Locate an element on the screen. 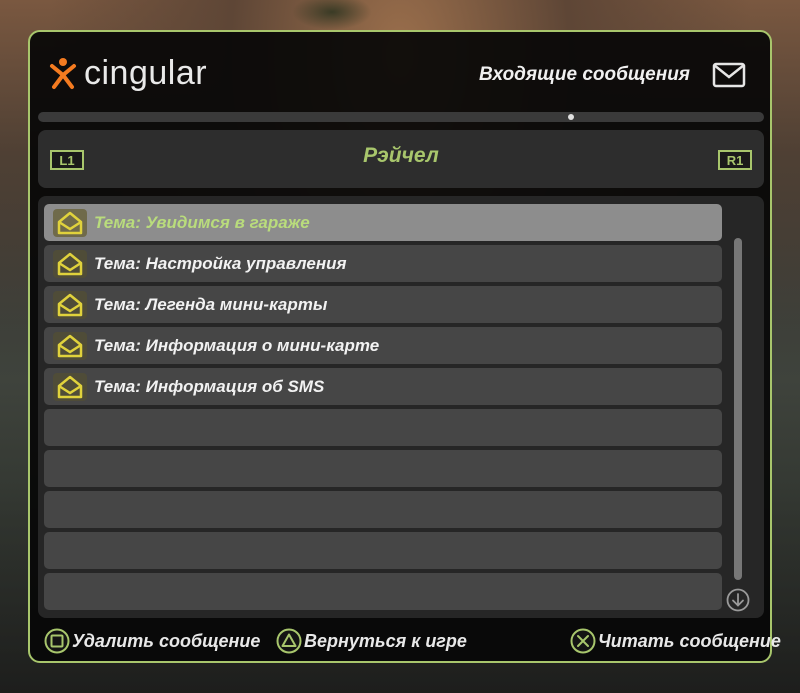 The height and width of the screenshot is (693, 800). delete-message-hint: Удалить сообщение is located at coordinates (152, 641).